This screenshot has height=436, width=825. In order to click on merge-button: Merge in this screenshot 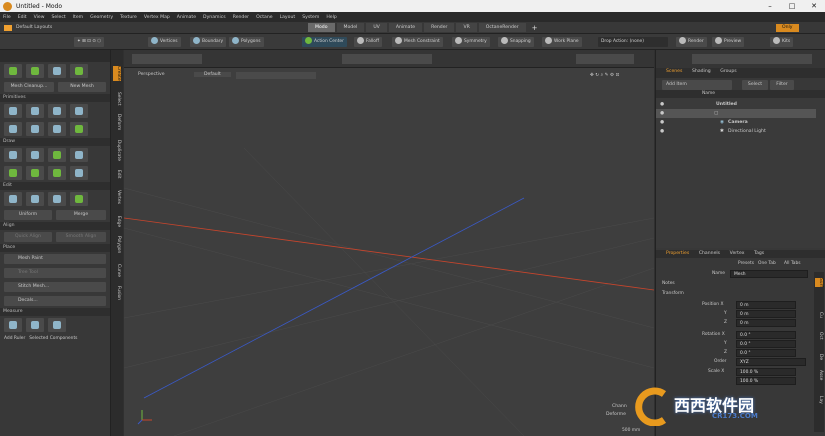, I will do `click(81, 215)`.